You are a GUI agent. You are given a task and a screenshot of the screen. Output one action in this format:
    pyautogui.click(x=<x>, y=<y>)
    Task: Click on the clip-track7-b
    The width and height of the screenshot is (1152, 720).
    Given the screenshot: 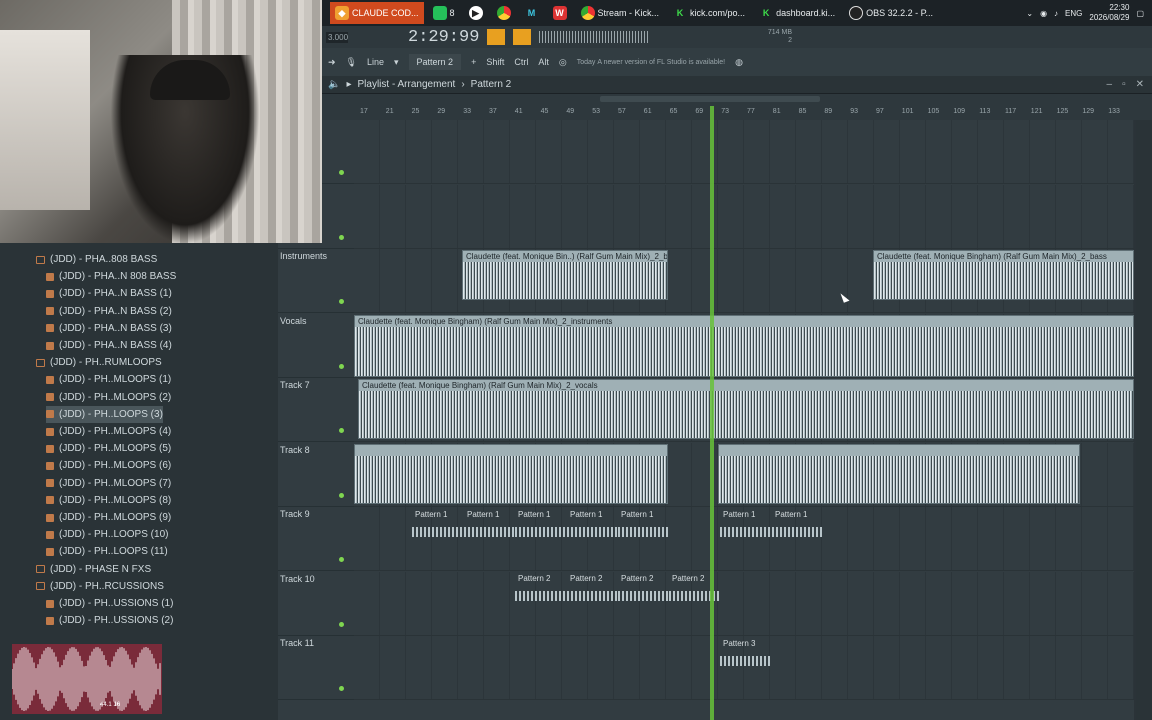 What is the action you would take?
    pyautogui.click(x=899, y=474)
    